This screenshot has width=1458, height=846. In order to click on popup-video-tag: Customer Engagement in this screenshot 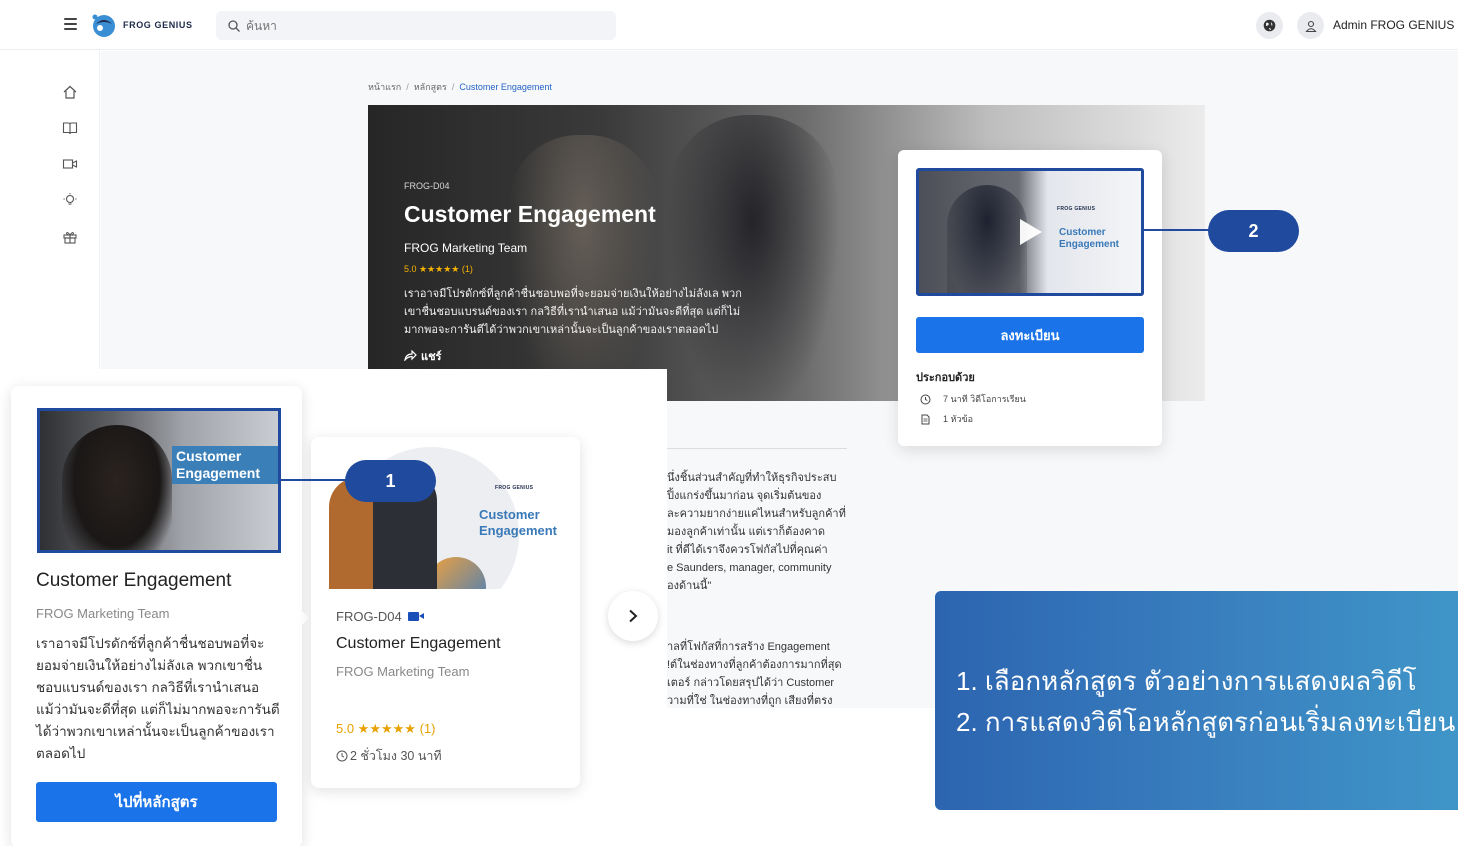, I will do `click(225, 465)`.